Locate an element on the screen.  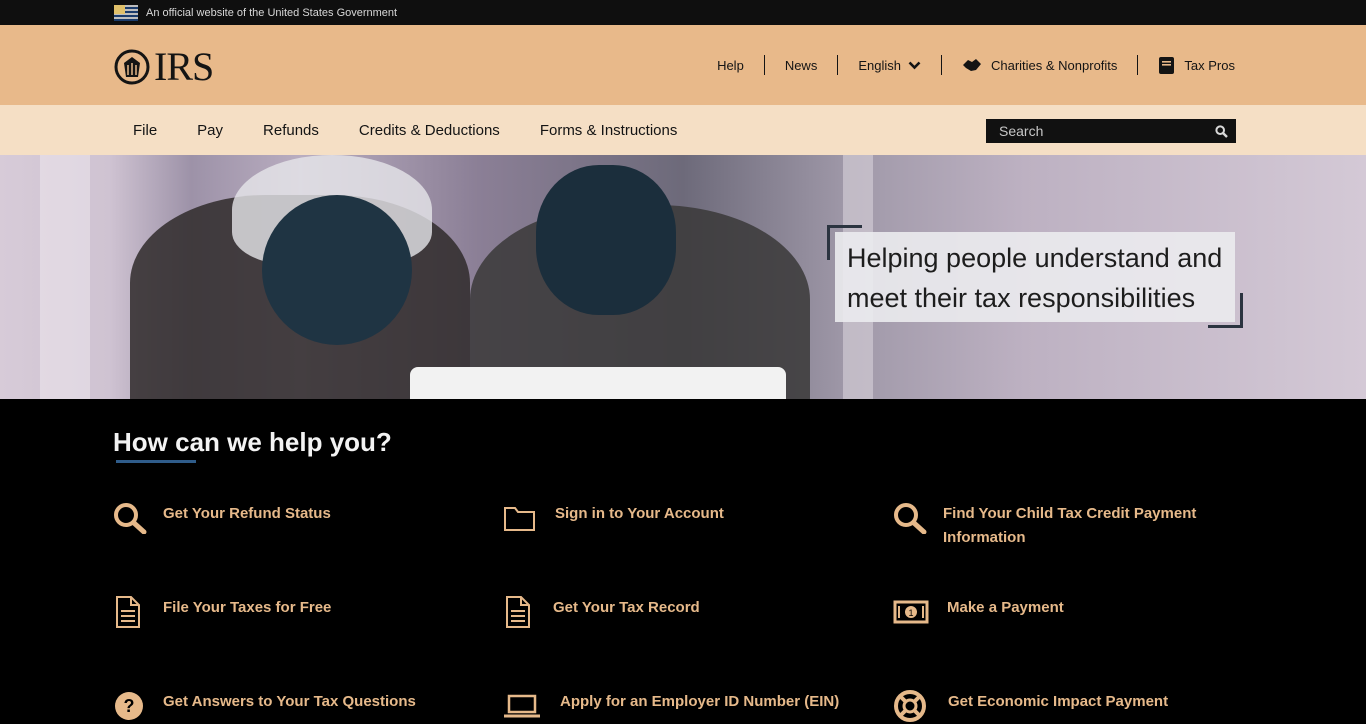
svg-text: 1 is located at coordinates (910, 613).